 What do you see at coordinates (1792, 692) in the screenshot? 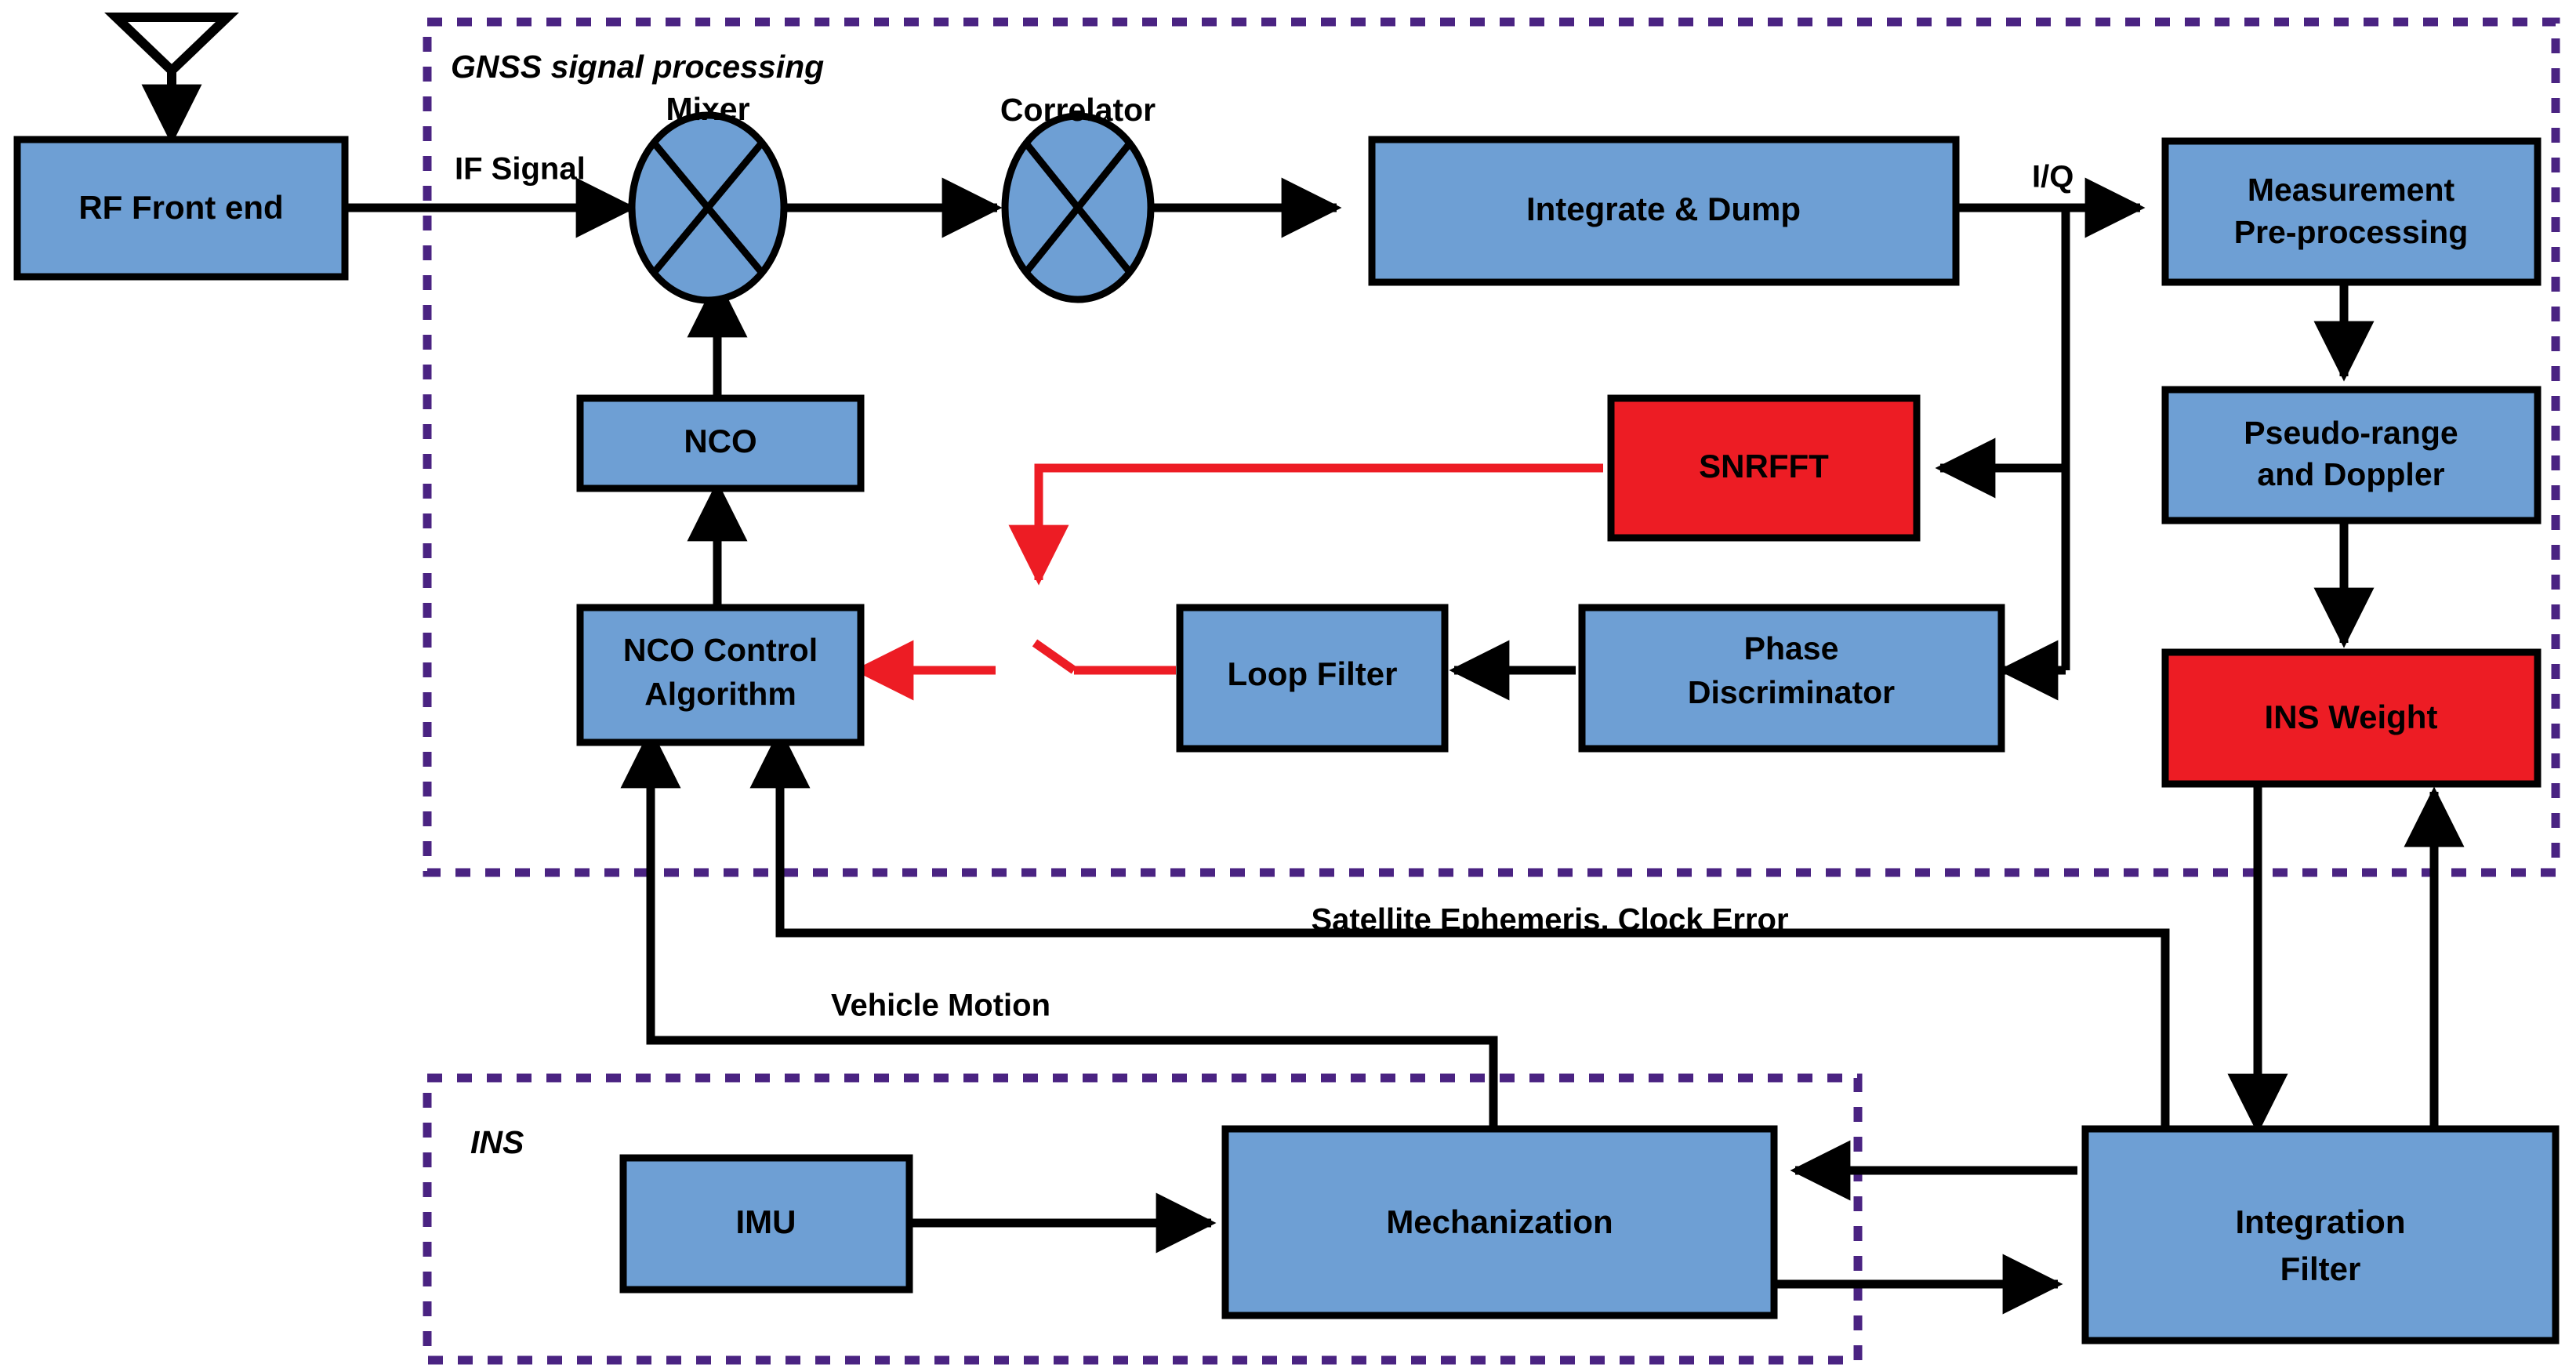
I see `phase-discriminator-label-line2: Discriminator` at bounding box center [1792, 692].